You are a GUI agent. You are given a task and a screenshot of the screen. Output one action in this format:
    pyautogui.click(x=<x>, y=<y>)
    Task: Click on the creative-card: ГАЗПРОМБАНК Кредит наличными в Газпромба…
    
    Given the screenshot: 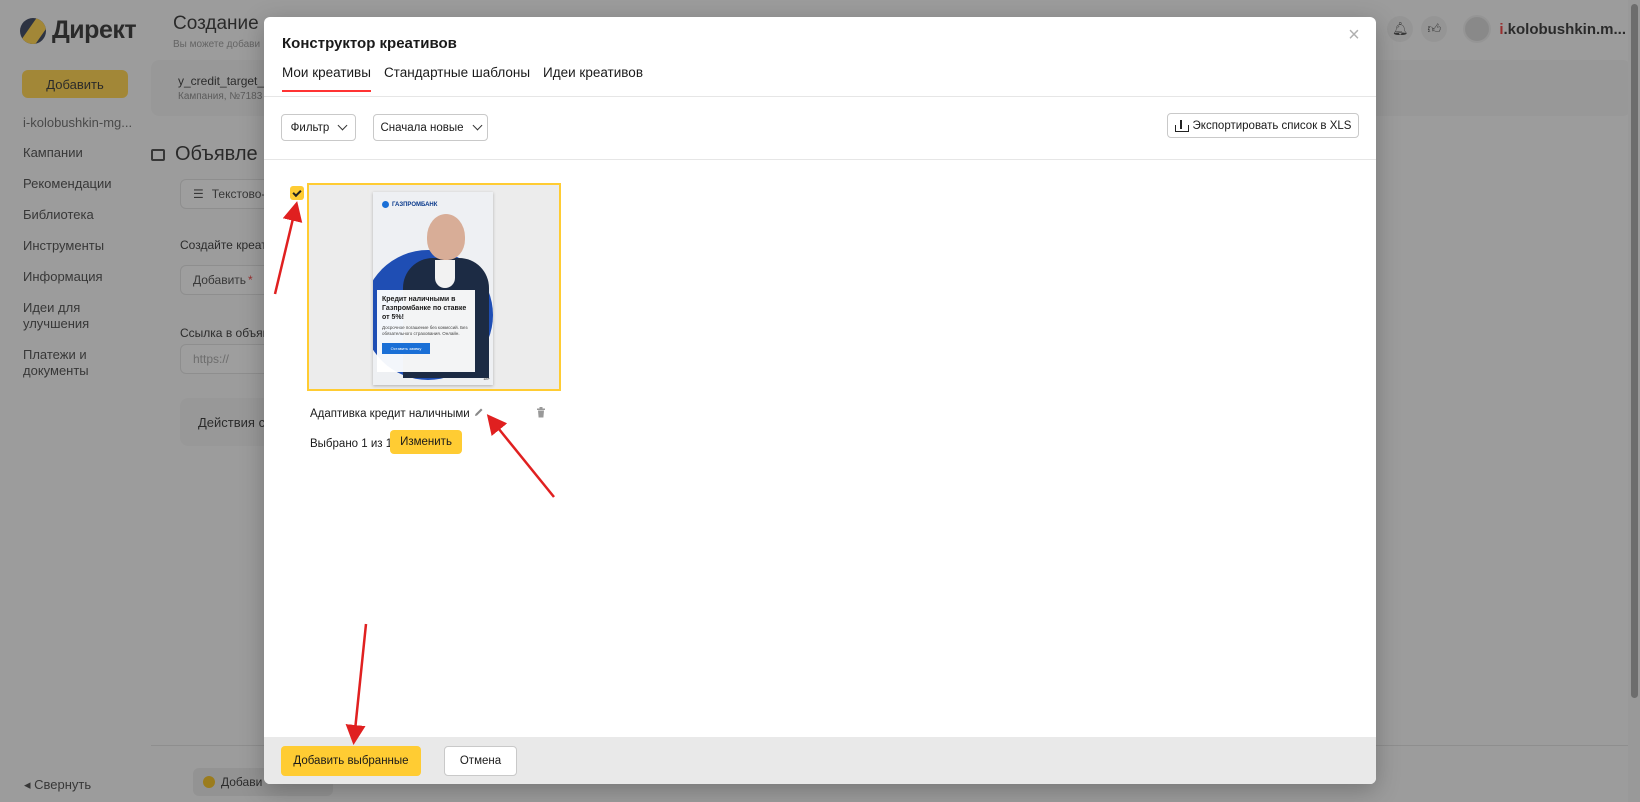 What is the action you would take?
    pyautogui.click(x=434, y=287)
    